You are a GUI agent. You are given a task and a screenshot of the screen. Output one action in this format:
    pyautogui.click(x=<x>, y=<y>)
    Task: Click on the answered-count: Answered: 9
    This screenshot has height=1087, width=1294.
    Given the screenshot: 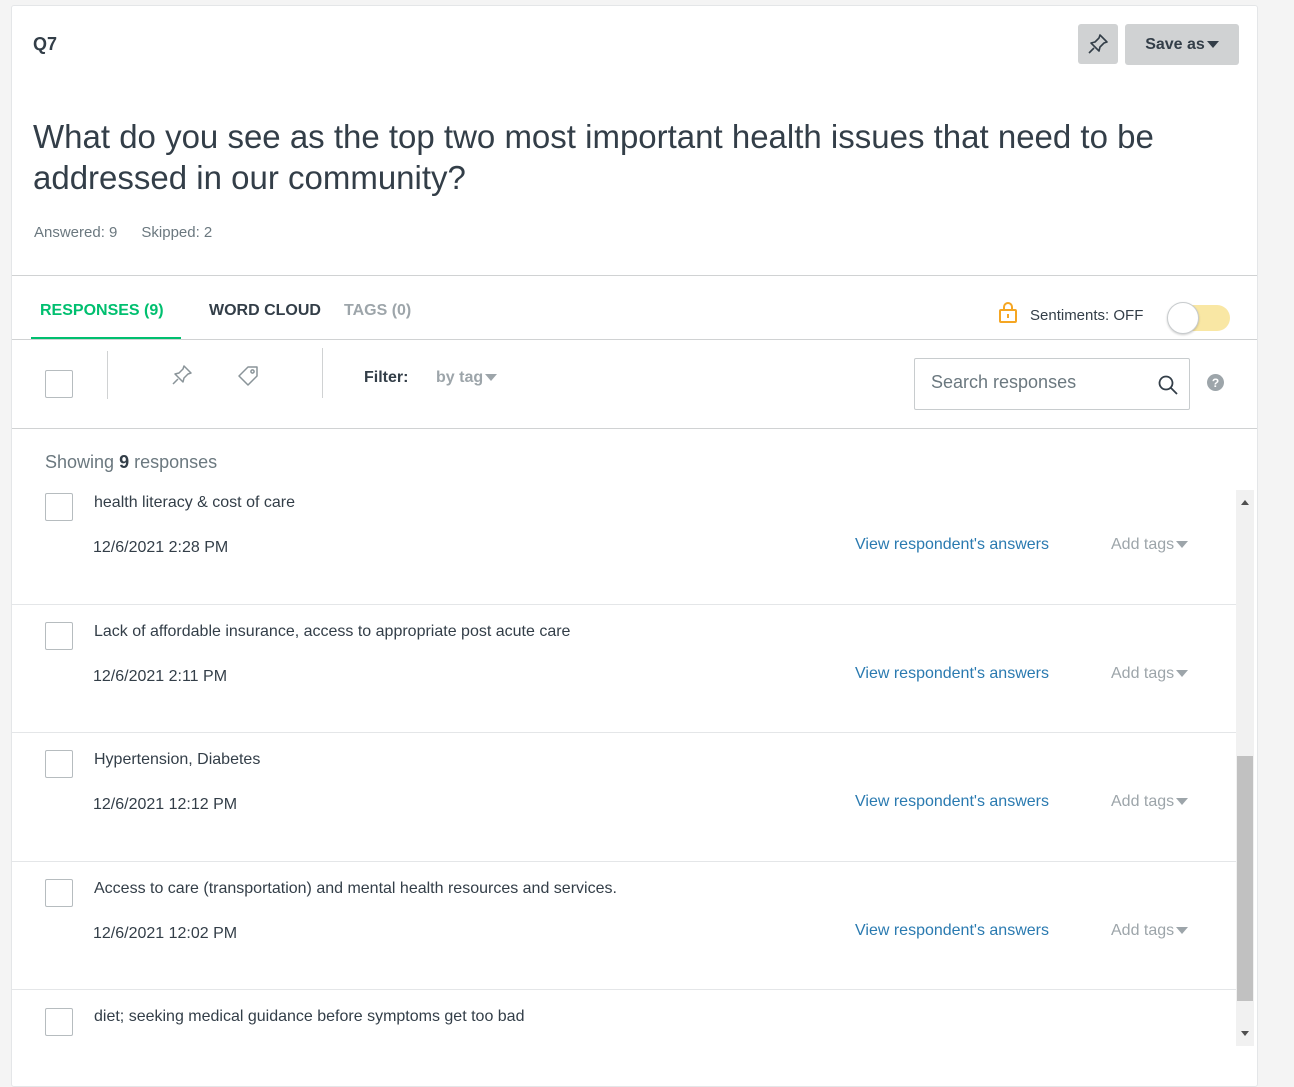 What is the action you would take?
    pyautogui.click(x=76, y=232)
    